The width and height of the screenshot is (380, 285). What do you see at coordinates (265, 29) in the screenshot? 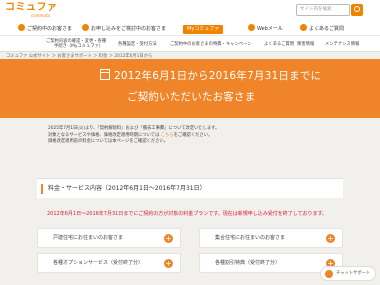
I see `nav-webmail: Webメール` at bounding box center [265, 29].